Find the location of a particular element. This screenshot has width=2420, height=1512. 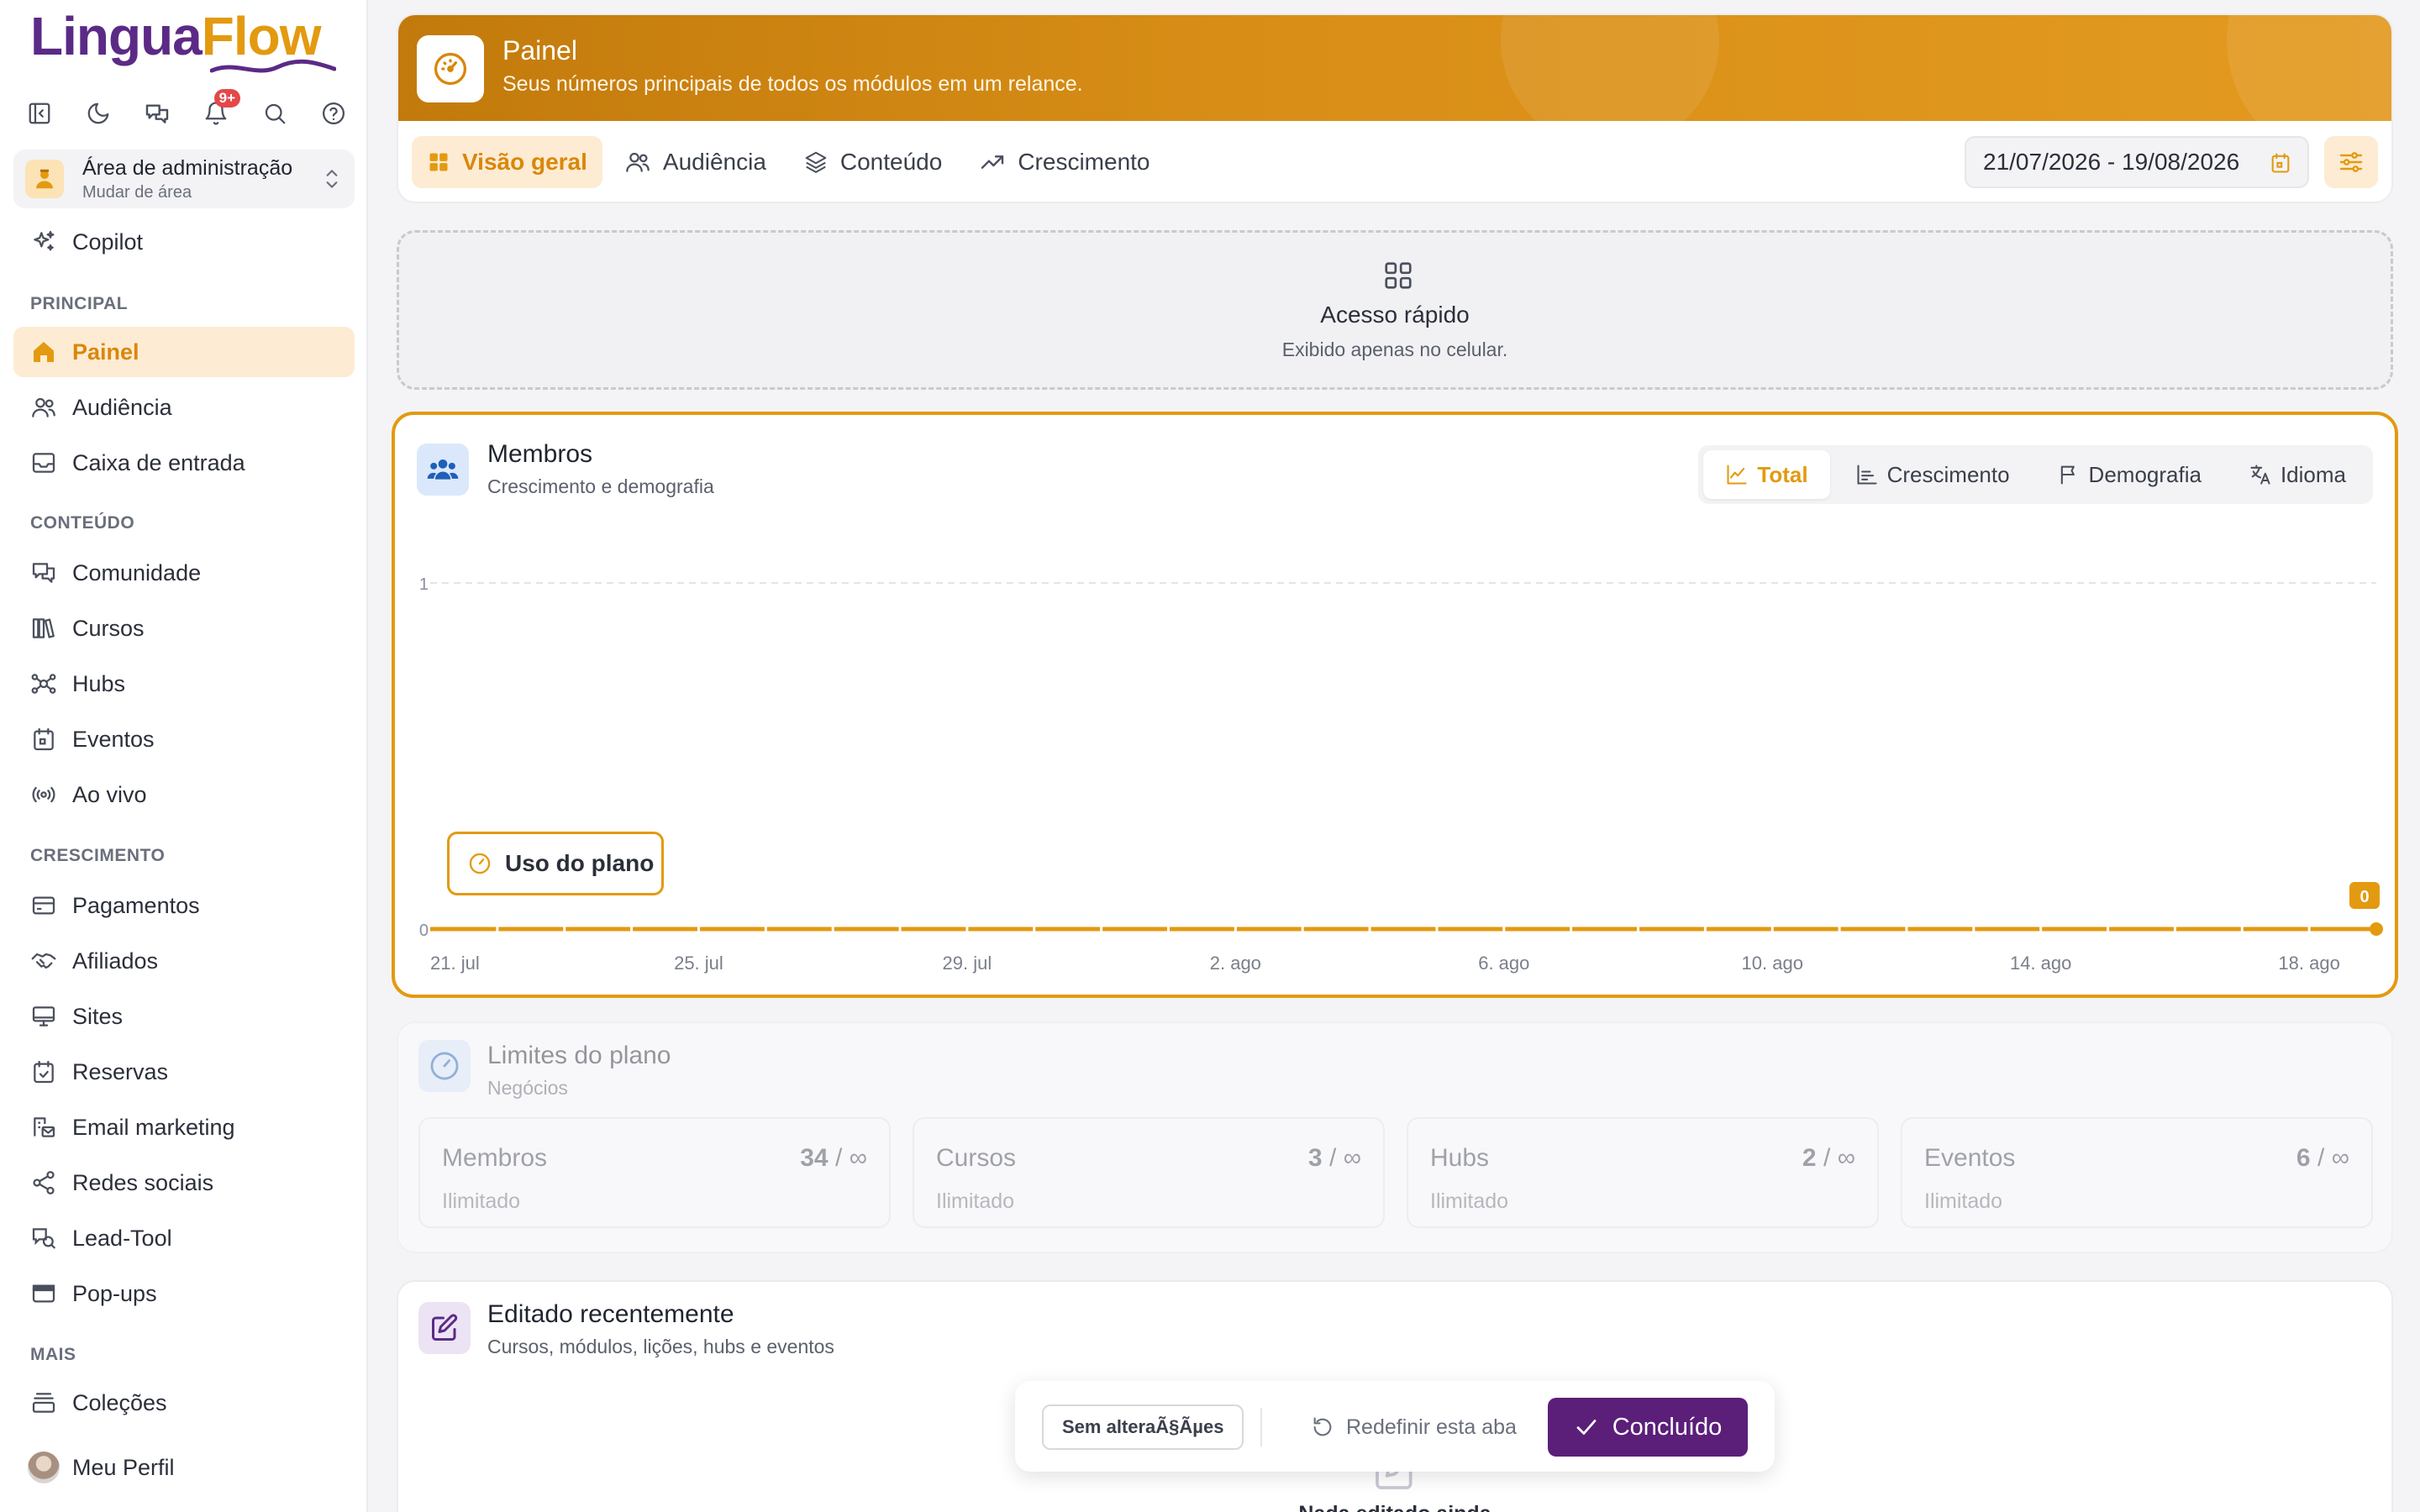

chat-icon is located at coordinates (157, 113).